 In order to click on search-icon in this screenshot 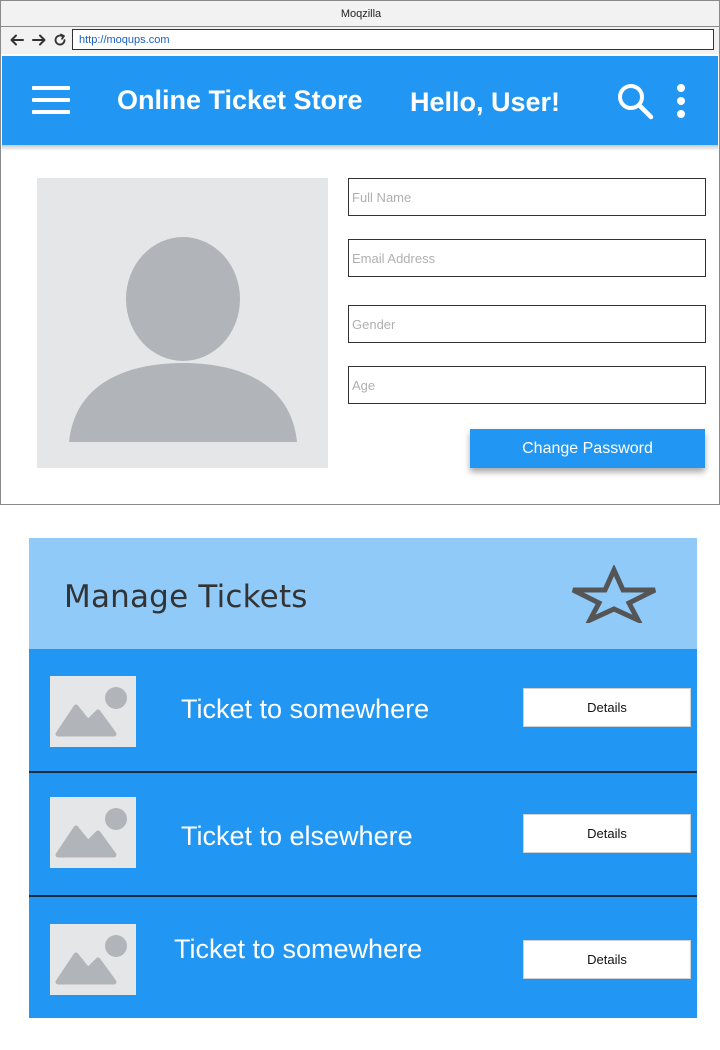, I will do `click(635, 101)`.